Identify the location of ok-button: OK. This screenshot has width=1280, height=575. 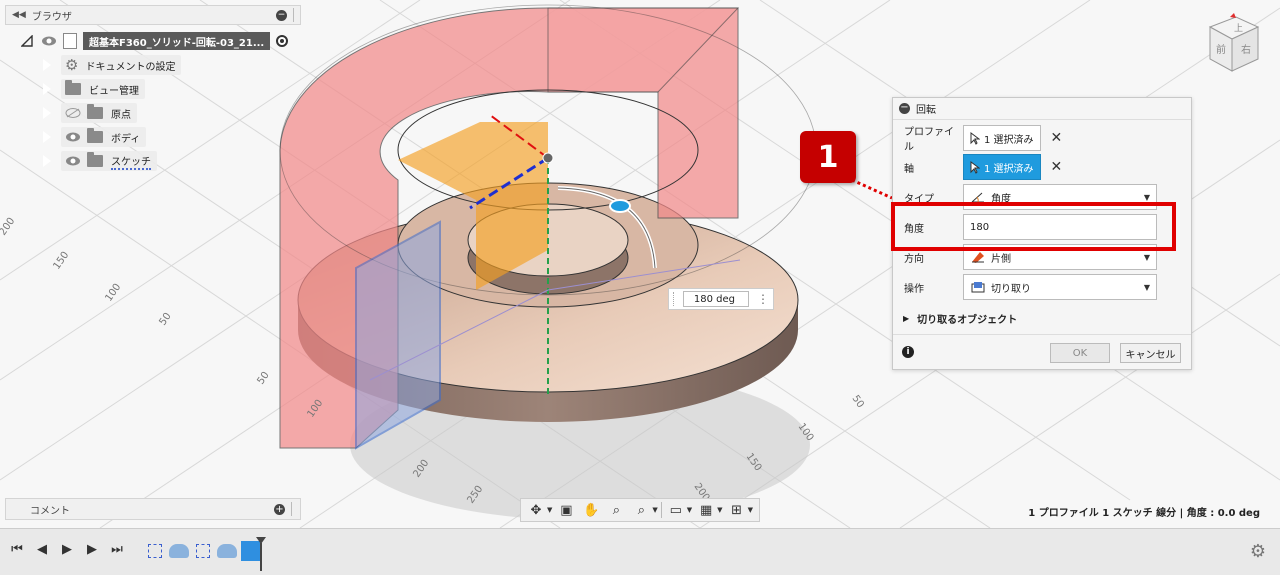
(1080, 353).